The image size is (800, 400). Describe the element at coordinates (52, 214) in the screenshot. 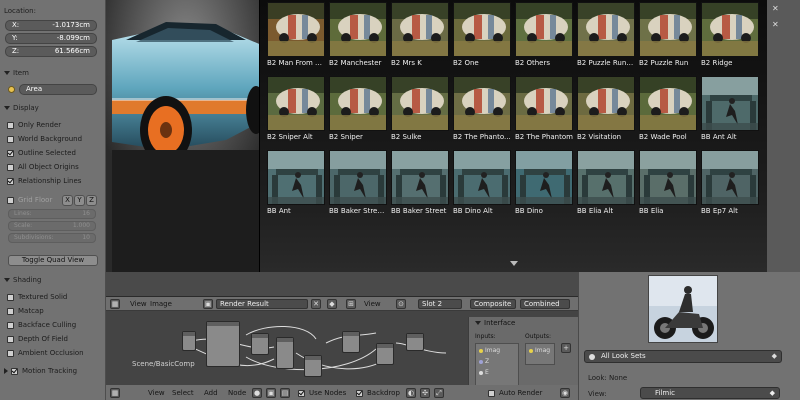

I see `grid-field: Lines: 16` at that location.